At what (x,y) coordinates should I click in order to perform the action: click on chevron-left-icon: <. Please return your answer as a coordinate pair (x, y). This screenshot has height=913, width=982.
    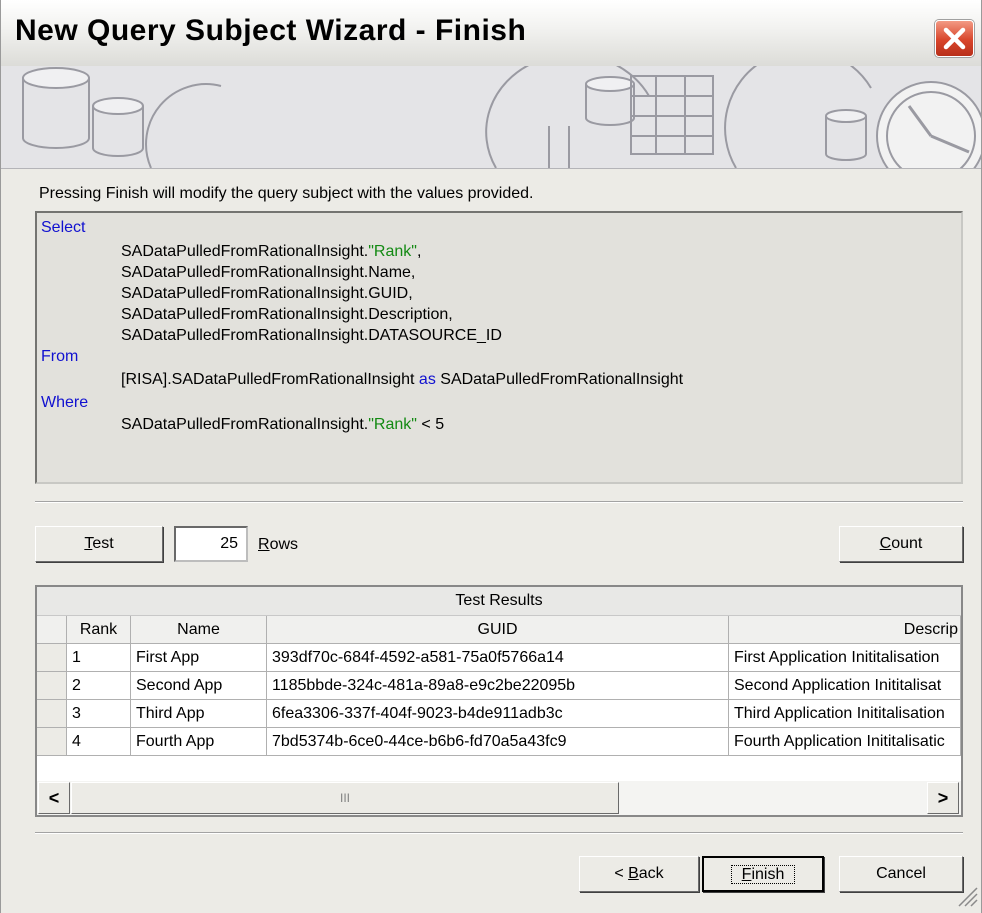
    Looking at the image, I should click on (54, 798).